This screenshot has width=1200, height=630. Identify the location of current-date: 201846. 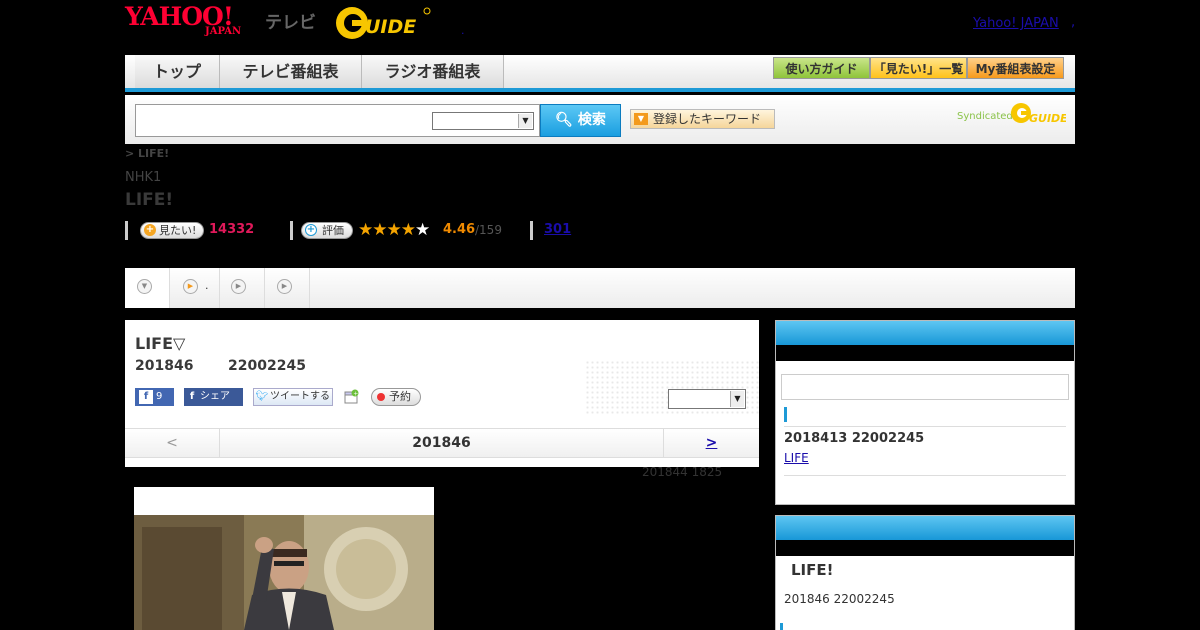
(441, 443).